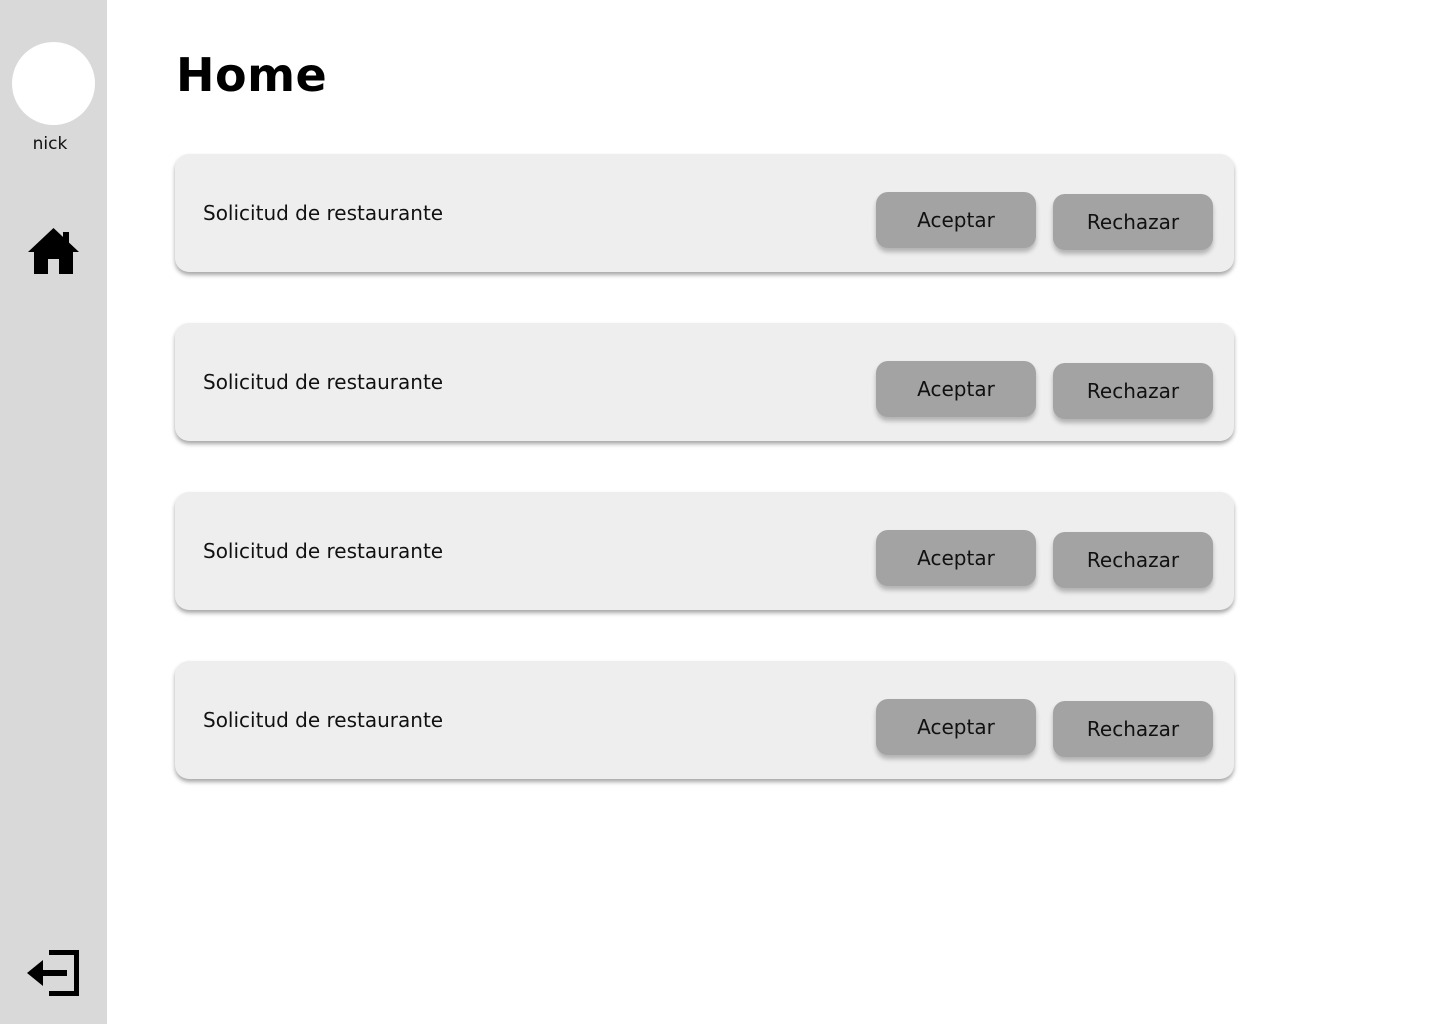 This screenshot has width=1440, height=1024. Describe the element at coordinates (54, 973) in the screenshot. I see `logout-icon` at that location.